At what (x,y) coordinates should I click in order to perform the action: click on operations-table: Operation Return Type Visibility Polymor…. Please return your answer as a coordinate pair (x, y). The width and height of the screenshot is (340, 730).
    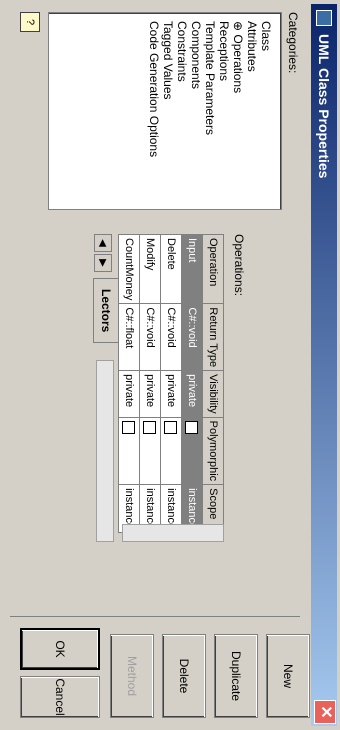
    Looking at the image, I should click on (171, 383).